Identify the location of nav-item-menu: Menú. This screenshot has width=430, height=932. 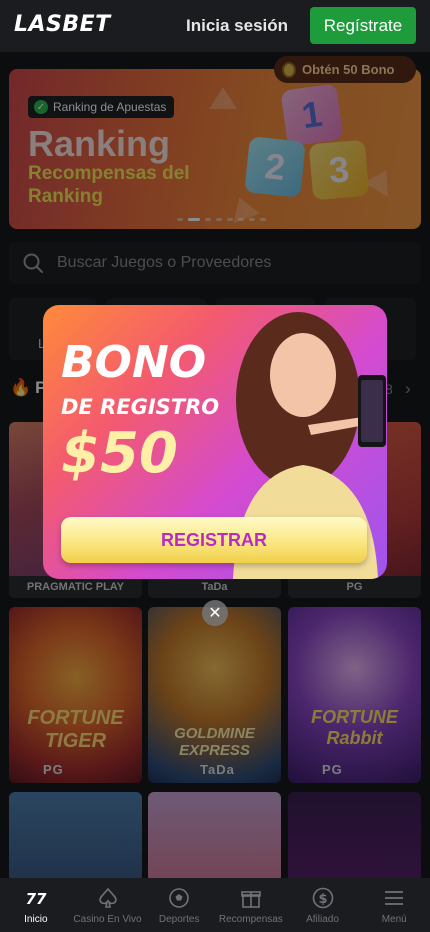
(394, 905).